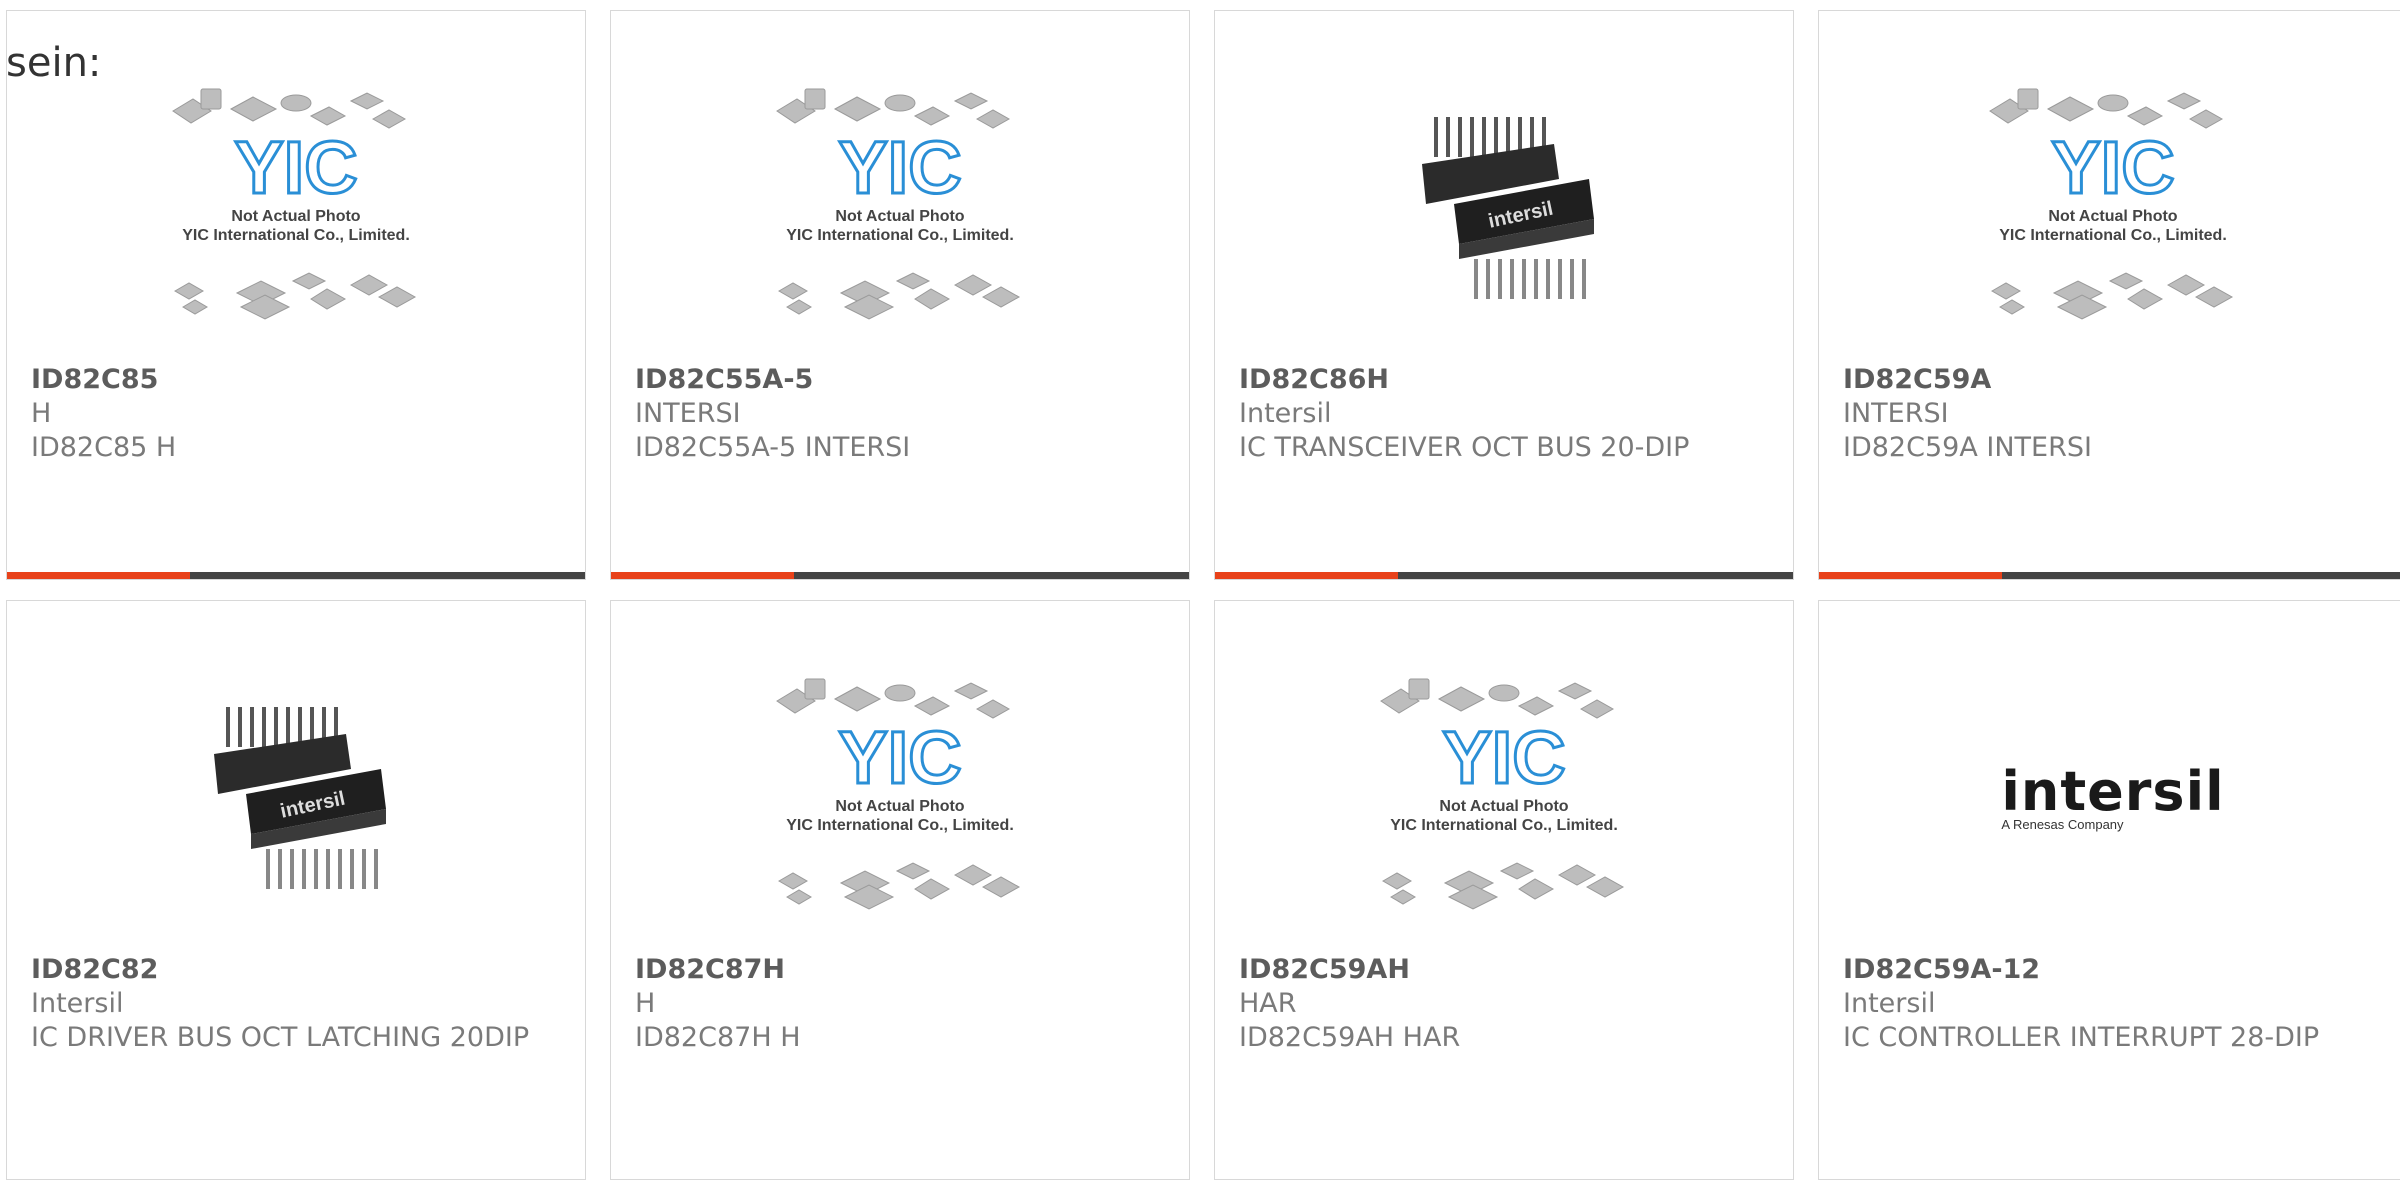 Image resolution: width=2400 pixels, height=1180 pixels. I want to click on brand: HAR, so click(1268, 1003).